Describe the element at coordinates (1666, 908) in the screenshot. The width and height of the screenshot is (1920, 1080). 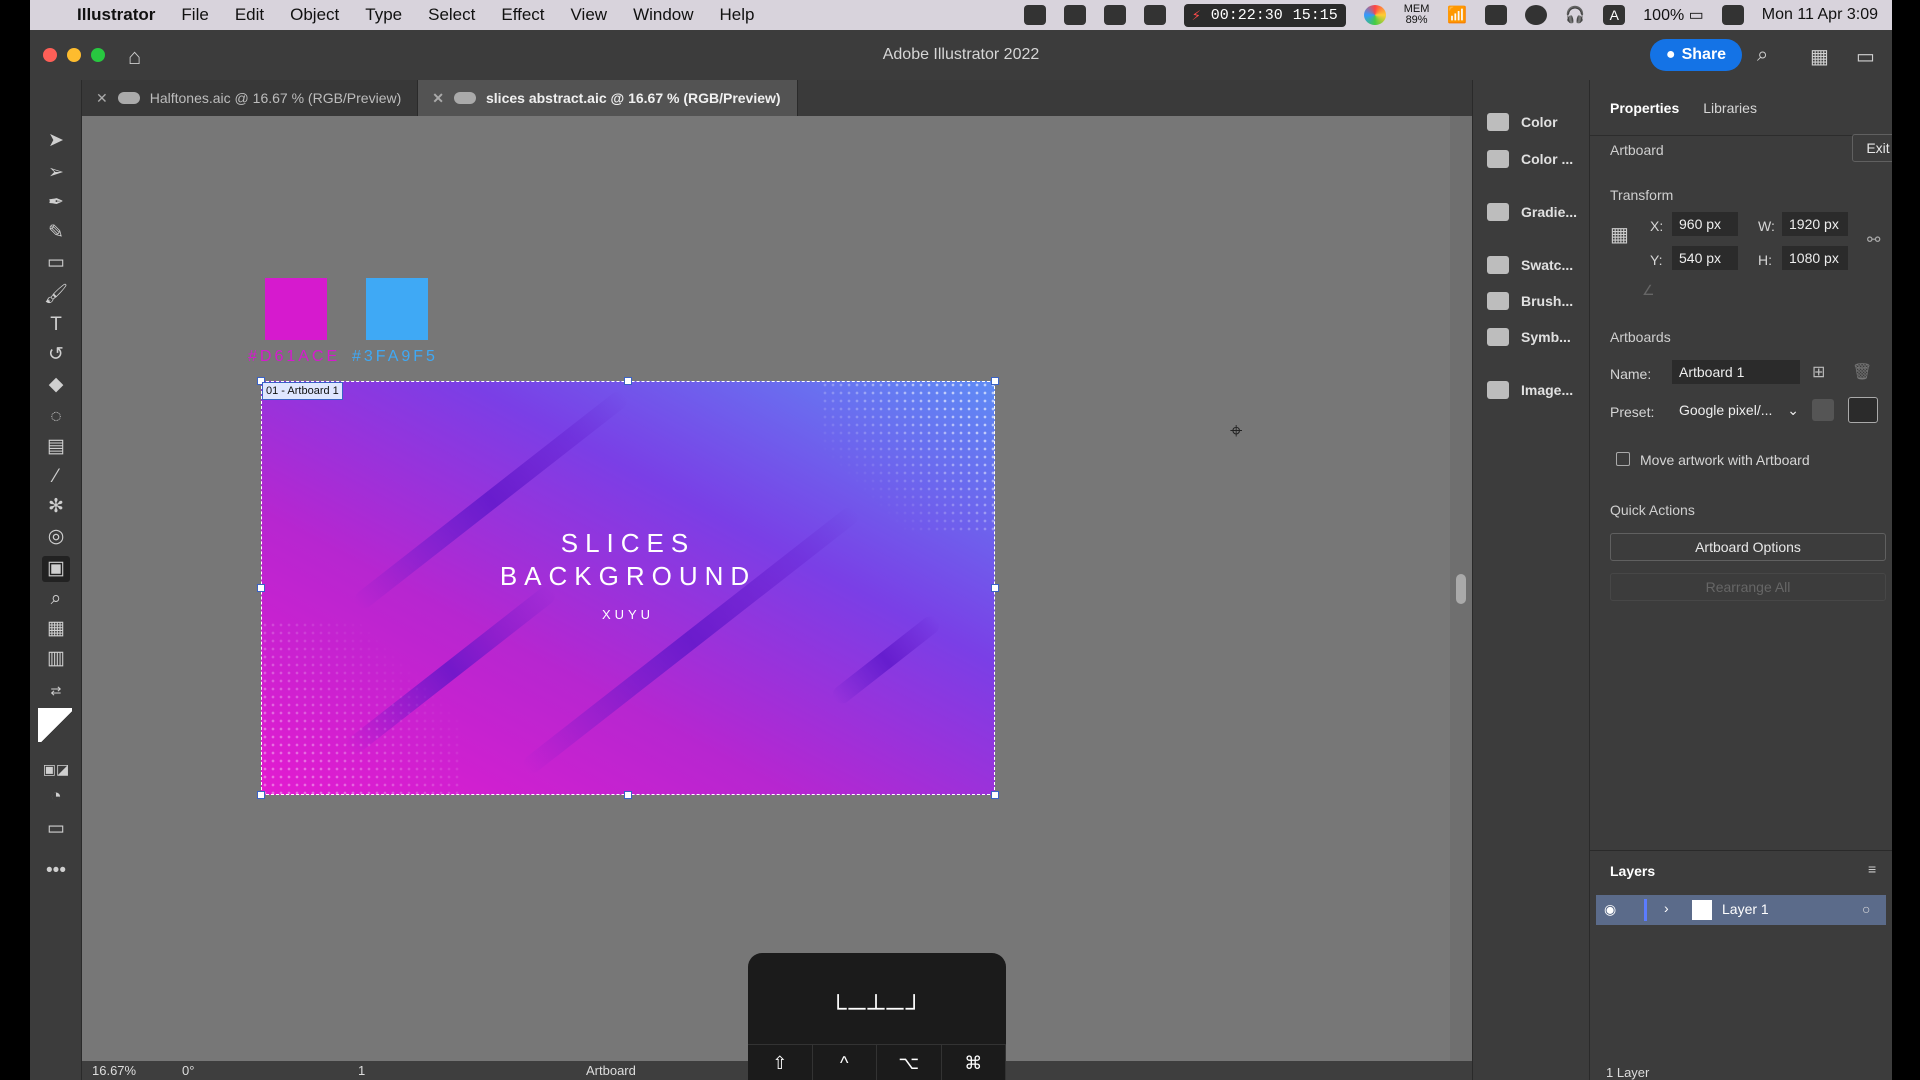
I see `chevron-right-icon: ›` at that location.